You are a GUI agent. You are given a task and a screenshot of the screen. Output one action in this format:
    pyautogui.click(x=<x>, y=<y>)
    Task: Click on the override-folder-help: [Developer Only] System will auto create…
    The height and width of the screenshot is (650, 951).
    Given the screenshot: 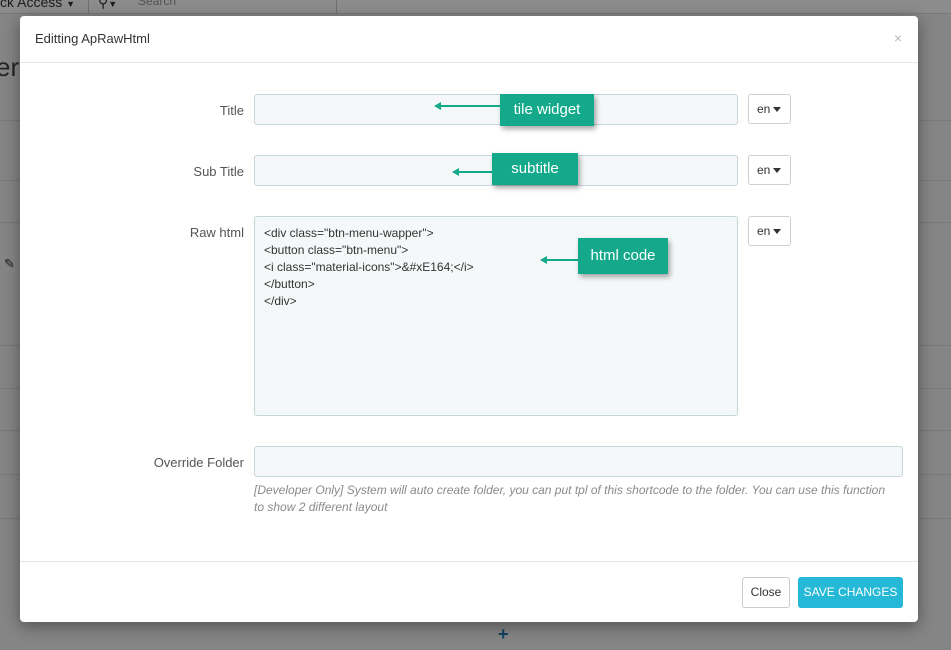 What is the action you would take?
    pyautogui.click(x=570, y=498)
    